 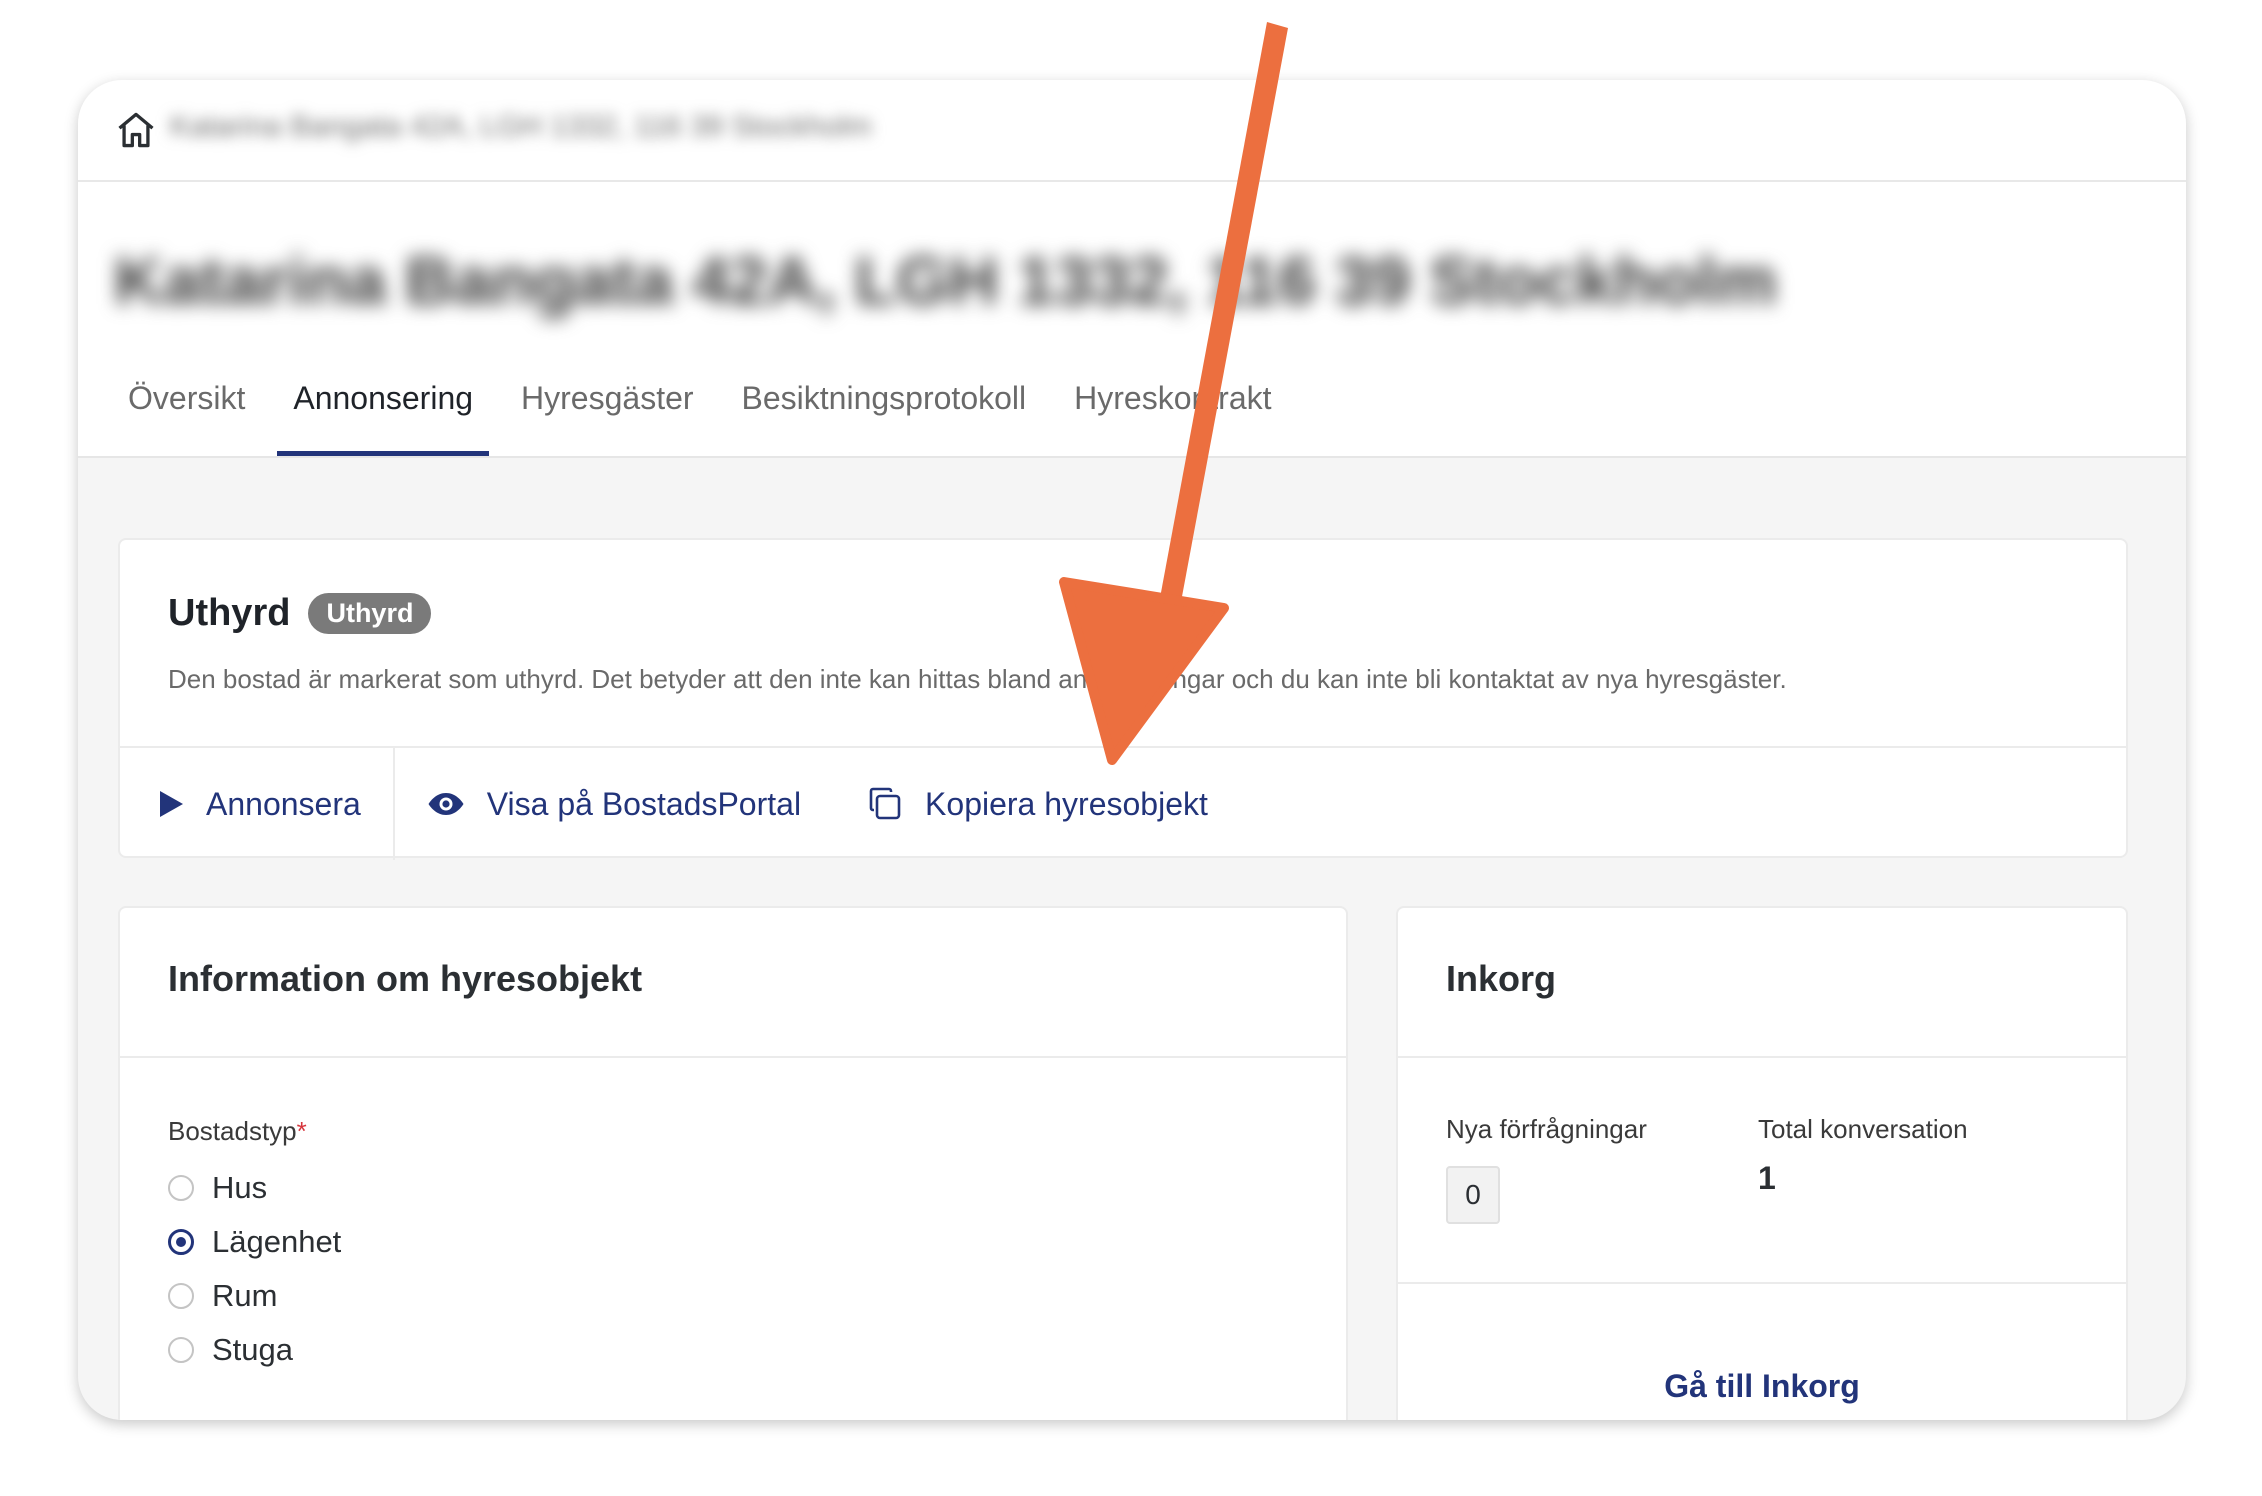 What do you see at coordinates (1767, 1178) in the screenshot?
I see `total-conversation-count: 1` at bounding box center [1767, 1178].